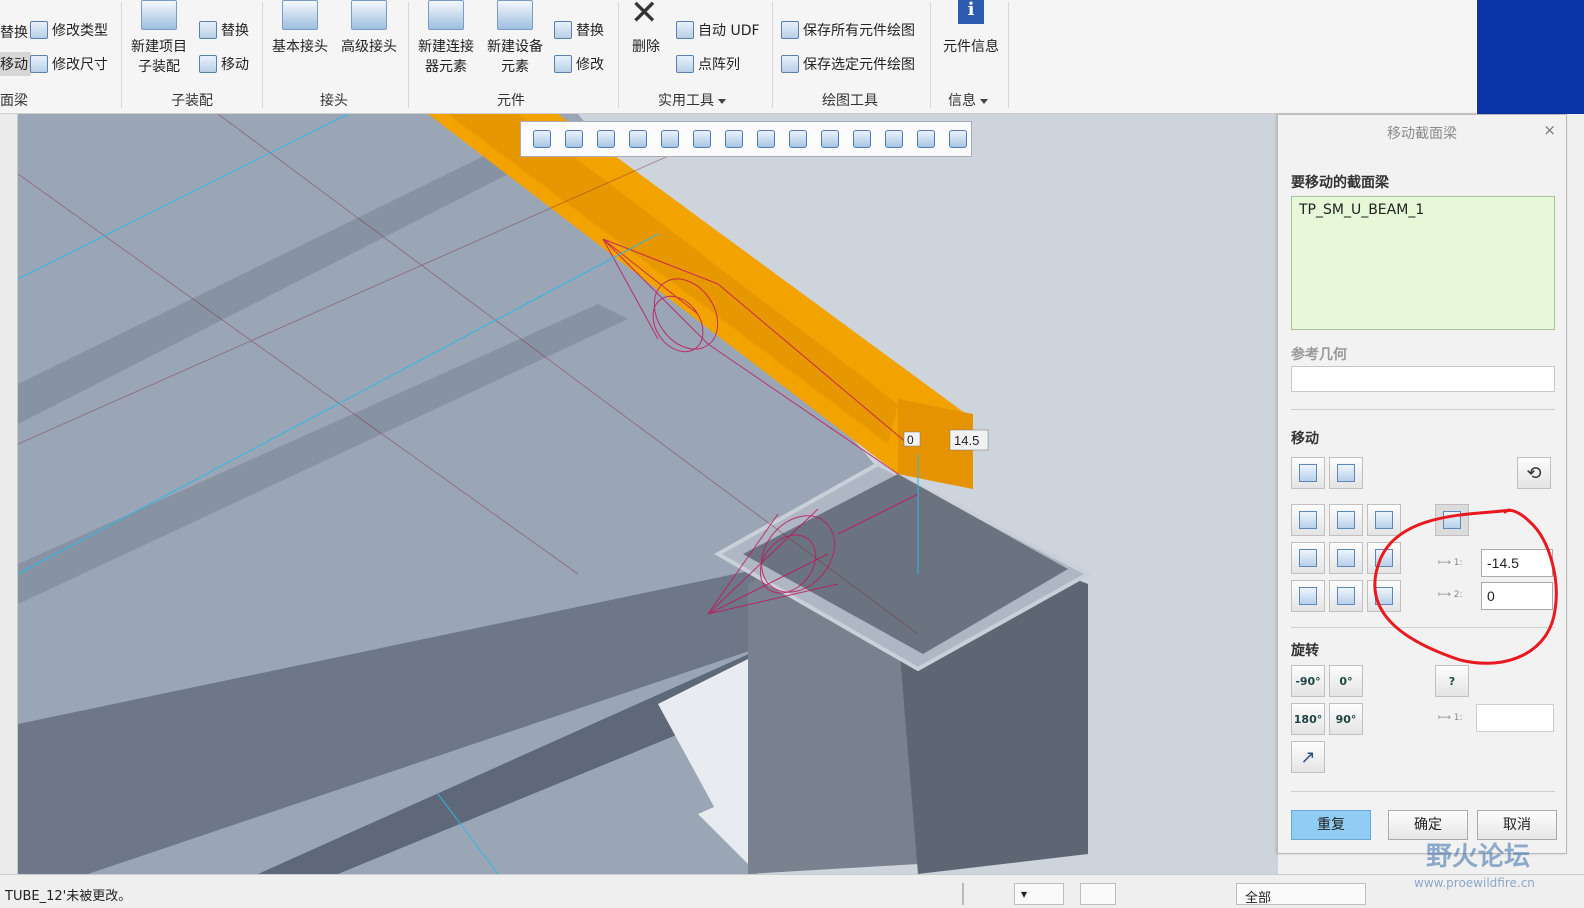 Image resolution: width=1584 pixels, height=908 pixels. Describe the element at coordinates (1423, 263) in the screenshot. I see `beam-selection-box: TP_SM_U_BEAM_1` at that location.